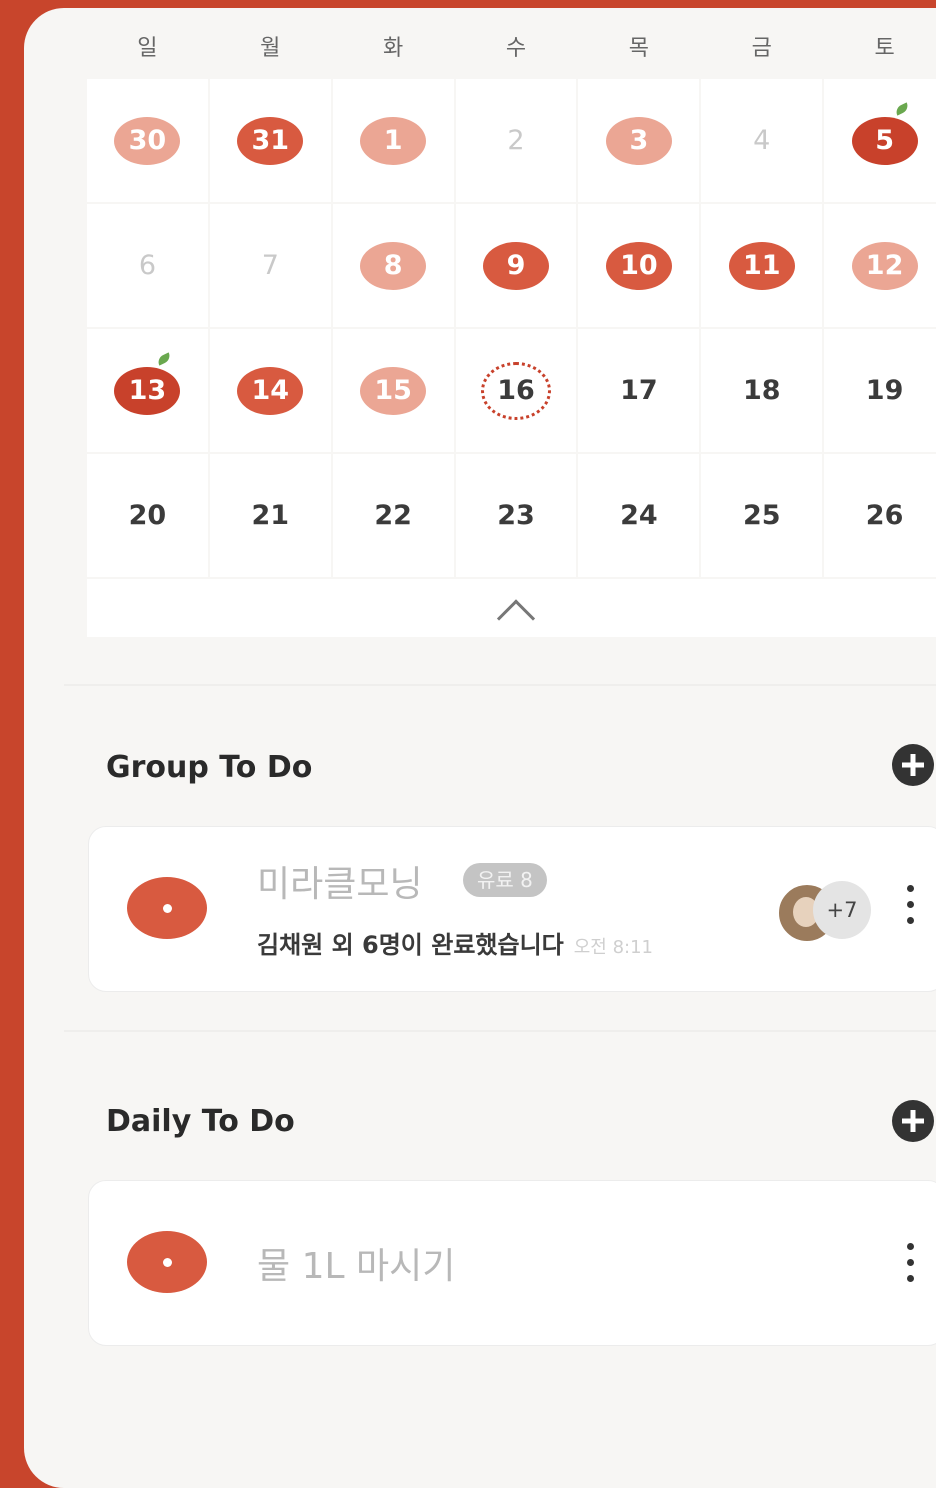  Describe the element at coordinates (393, 48) in the screenshot. I see `weekday-label: 화` at that location.